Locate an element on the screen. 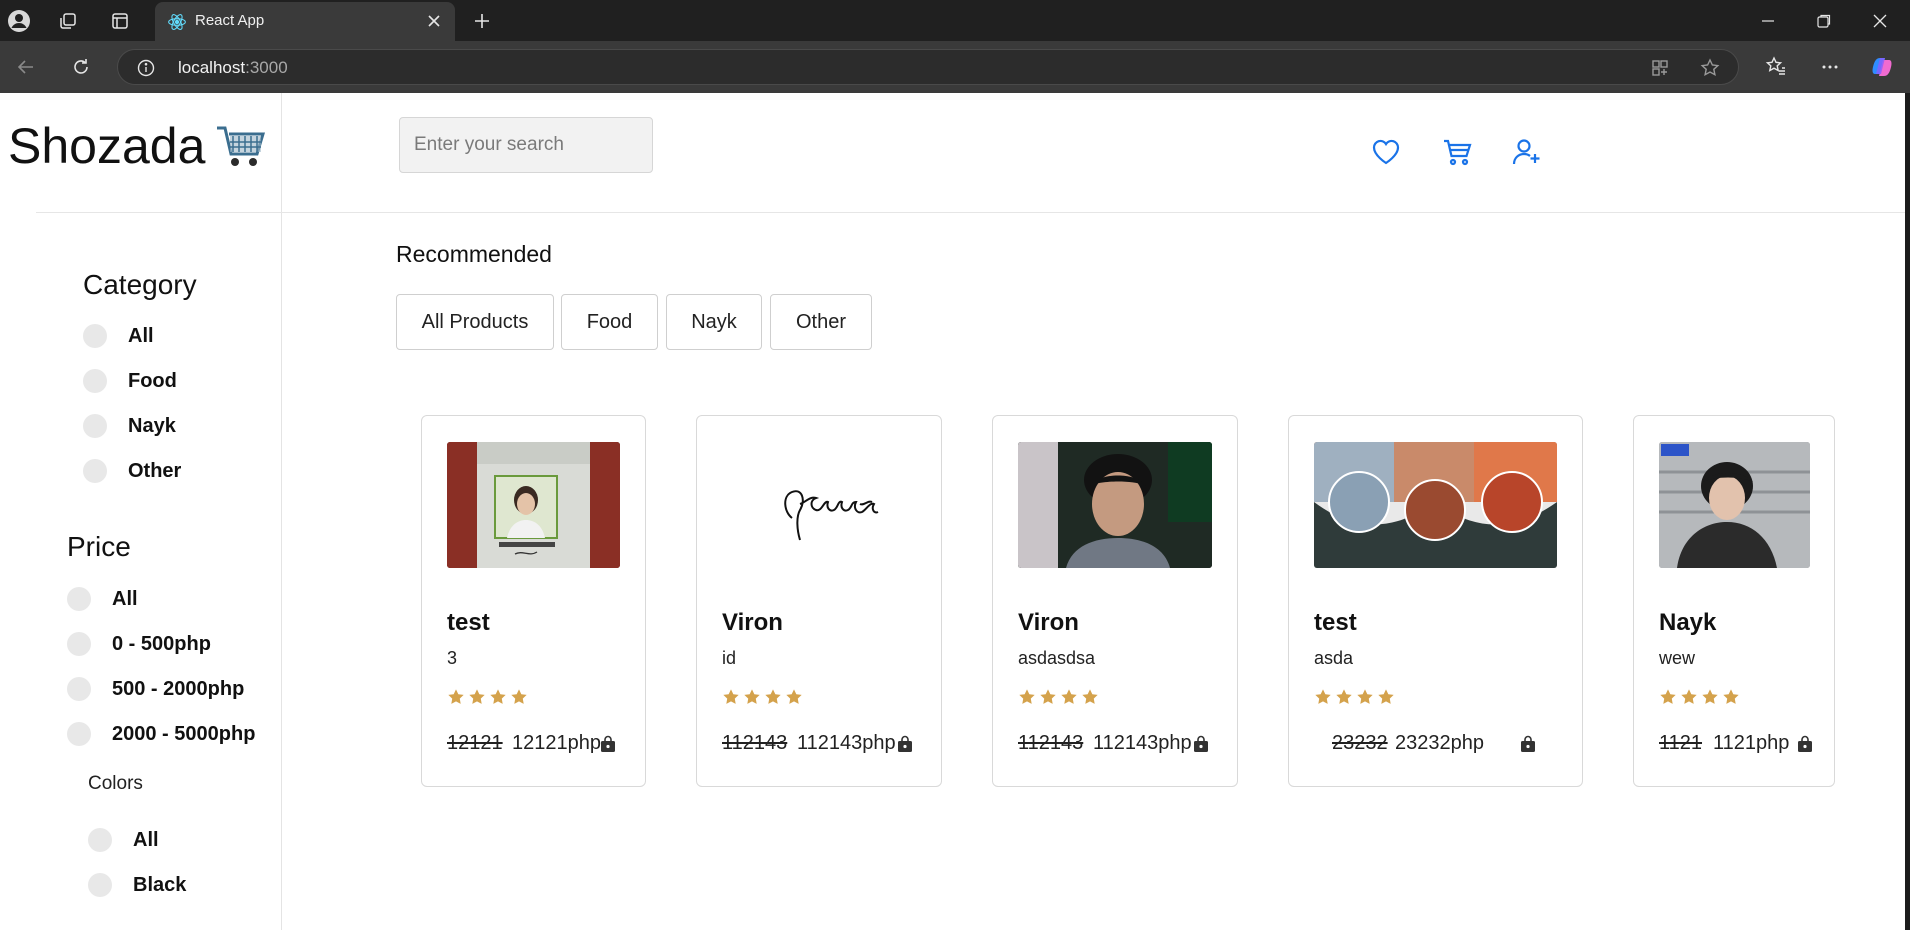 The image size is (1910, 930). product-old-price: 12121 is located at coordinates (475, 743).